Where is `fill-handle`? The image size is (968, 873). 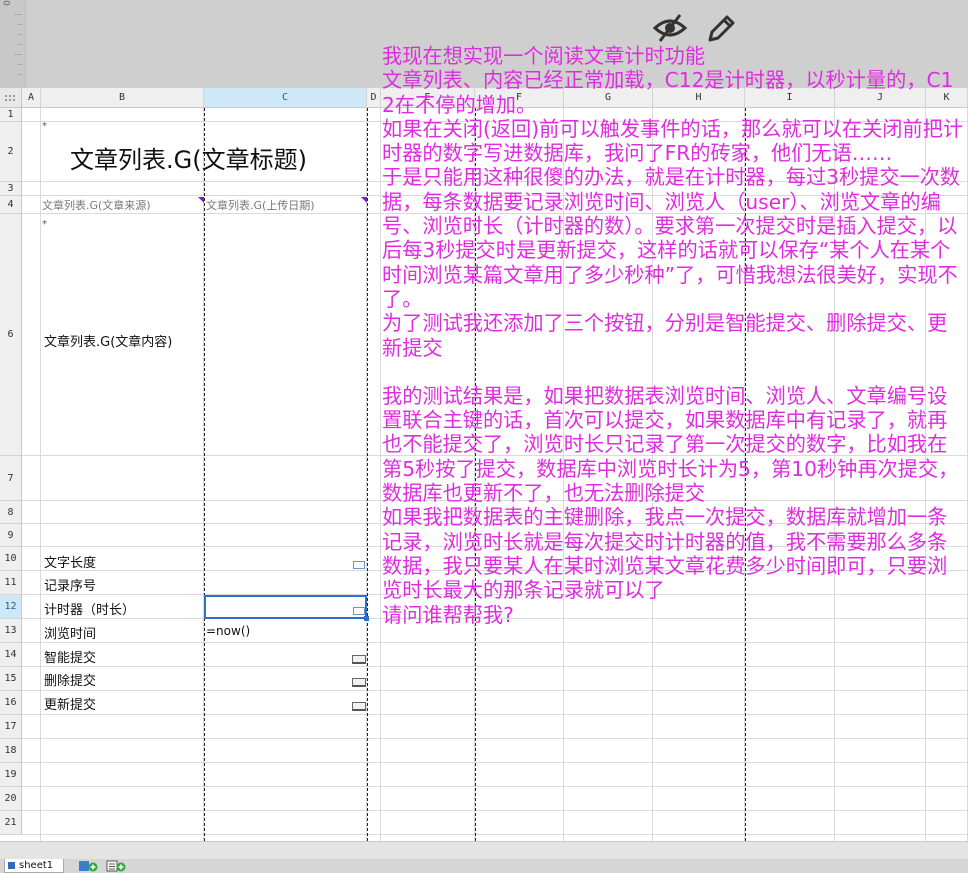 fill-handle is located at coordinates (366, 618).